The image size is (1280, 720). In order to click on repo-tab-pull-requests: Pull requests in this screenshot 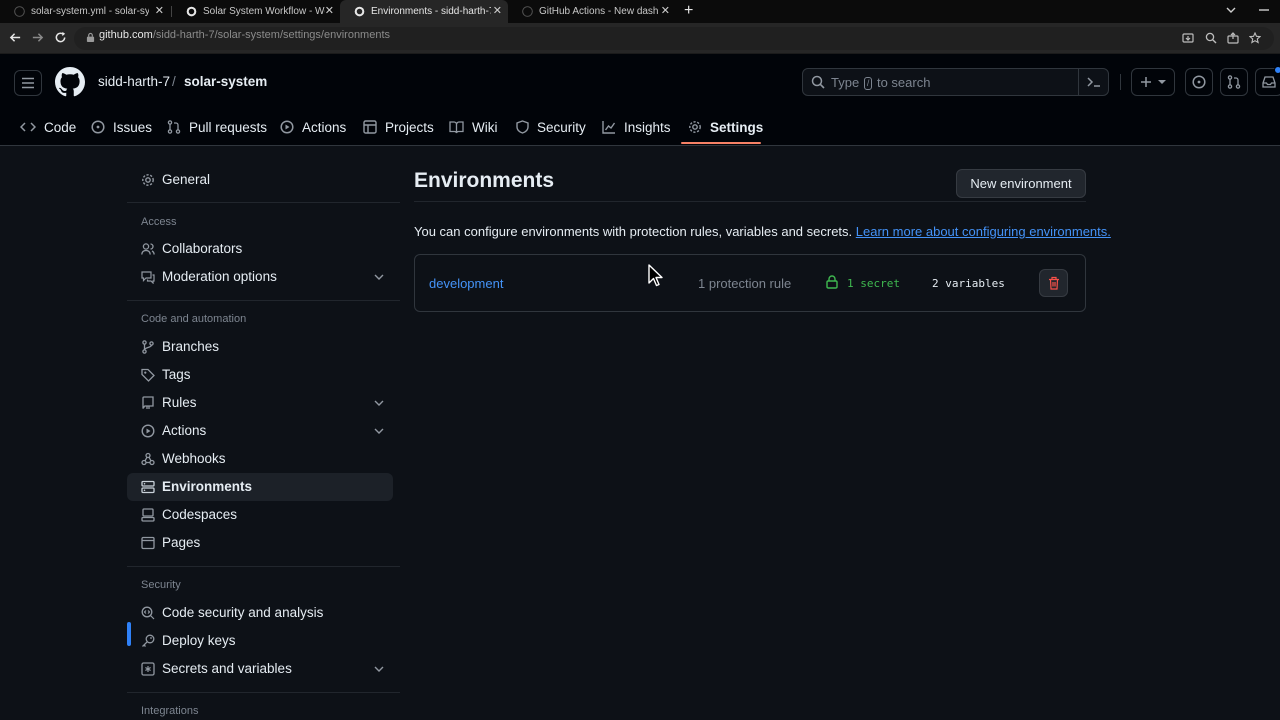, I will do `click(217, 127)`.